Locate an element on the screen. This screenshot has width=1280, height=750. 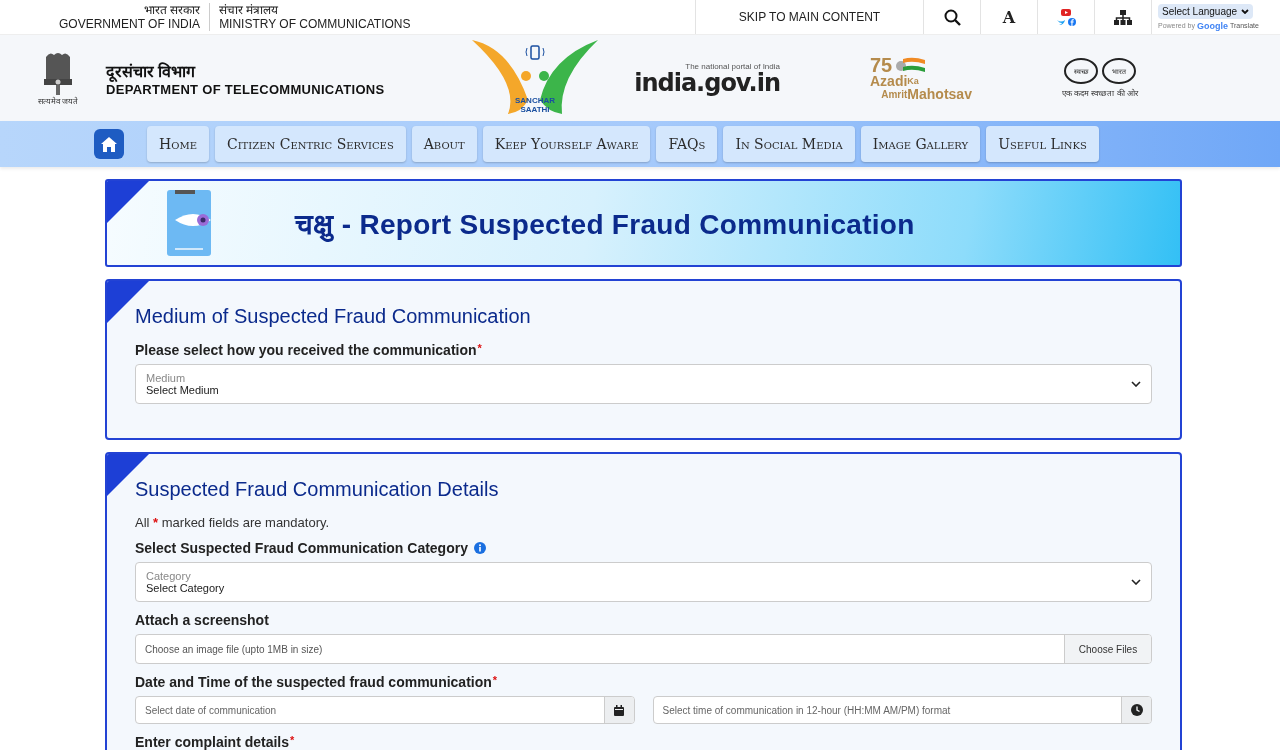
portal-logo-text: india.gov.in is located at coordinates (707, 82).